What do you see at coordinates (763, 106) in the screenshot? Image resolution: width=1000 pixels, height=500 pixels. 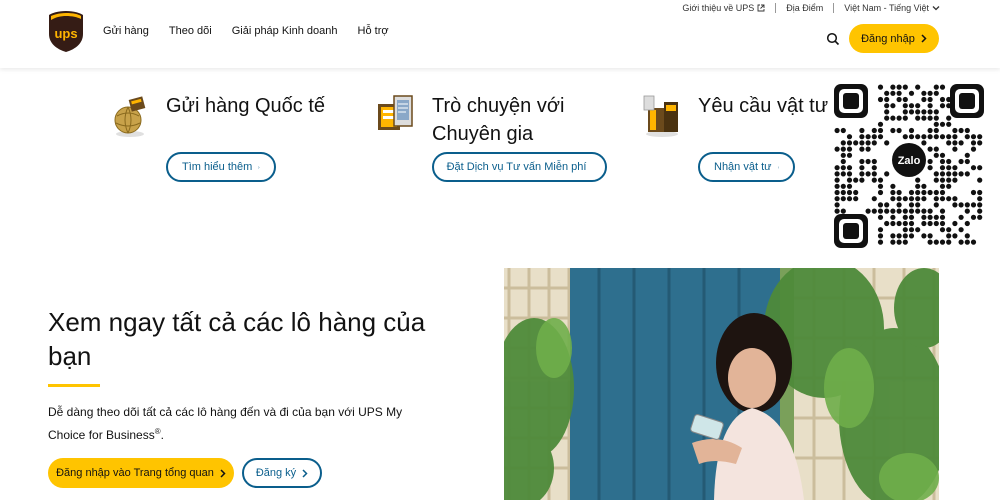 I see `feature-title: Yêu cầu vật tư` at bounding box center [763, 106].